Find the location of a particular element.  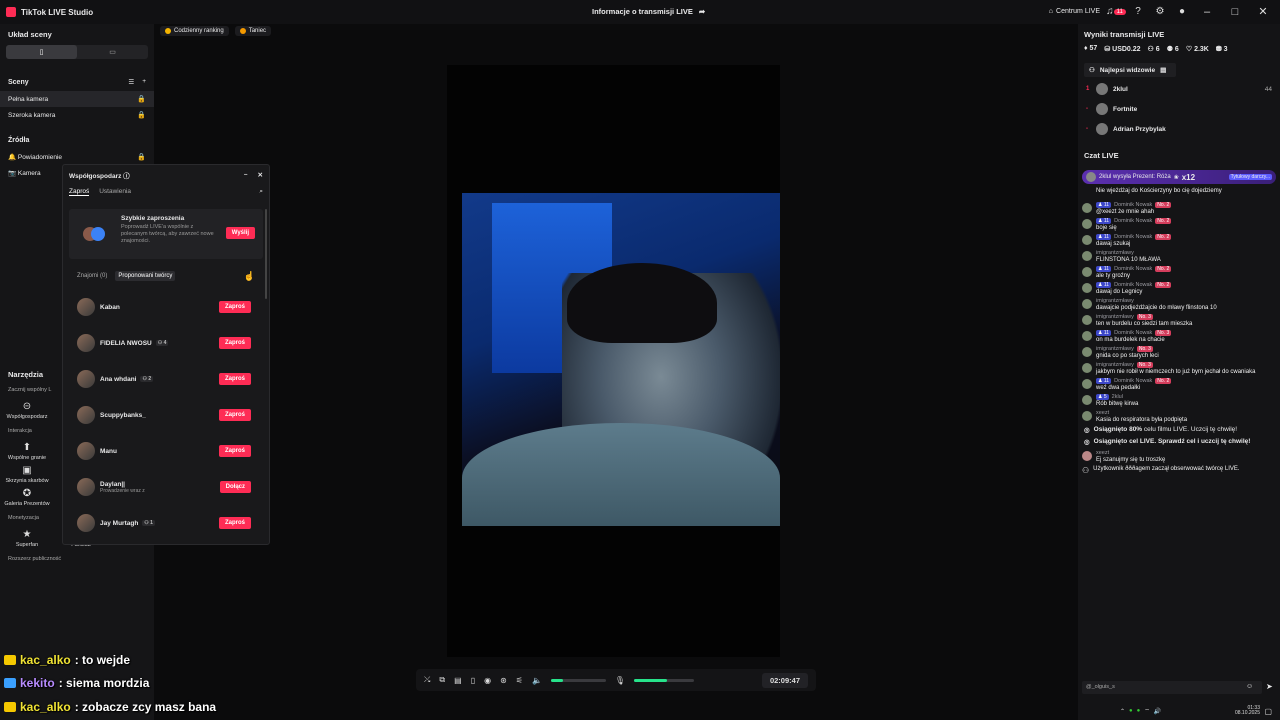

avatar: ● is located at coordinates (1182, 12).